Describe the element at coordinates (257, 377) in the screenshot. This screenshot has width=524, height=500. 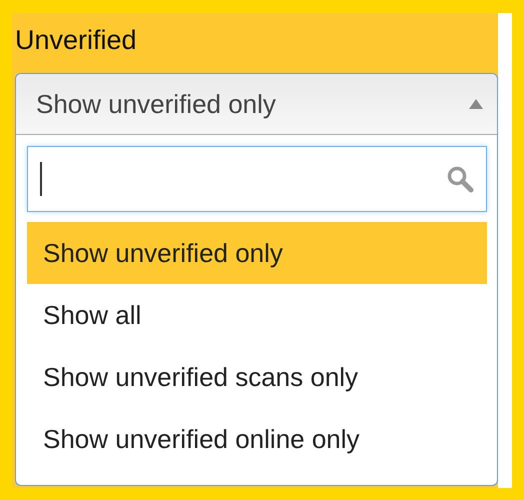
I see `dropdown-option: Show unverified scans only` at that location.